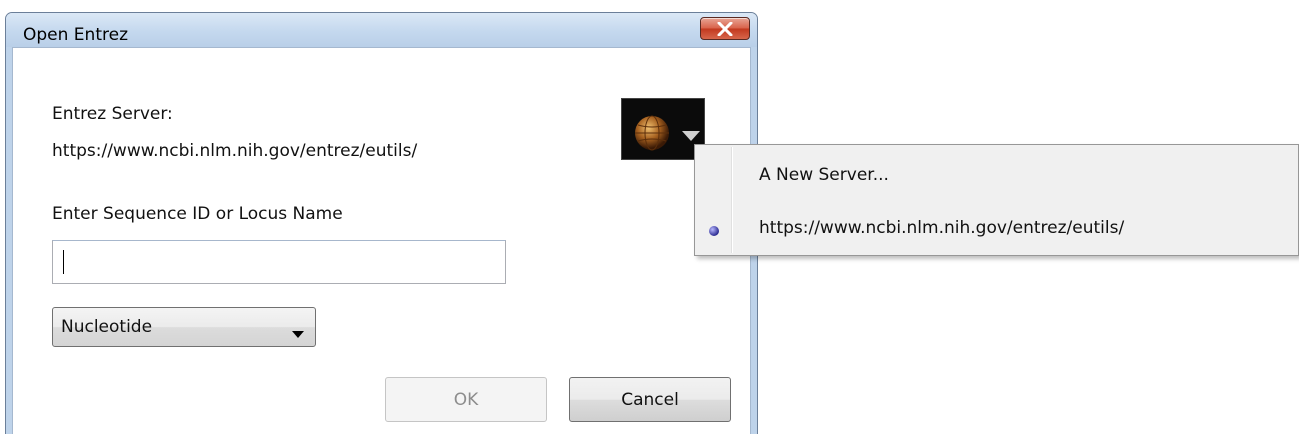 Image resolution: width=1299 pixels, height=434 pixels. Describe the element at coordinates (298, 332) in the screenshot. I see `dropdown-arrow-icon` at that location.